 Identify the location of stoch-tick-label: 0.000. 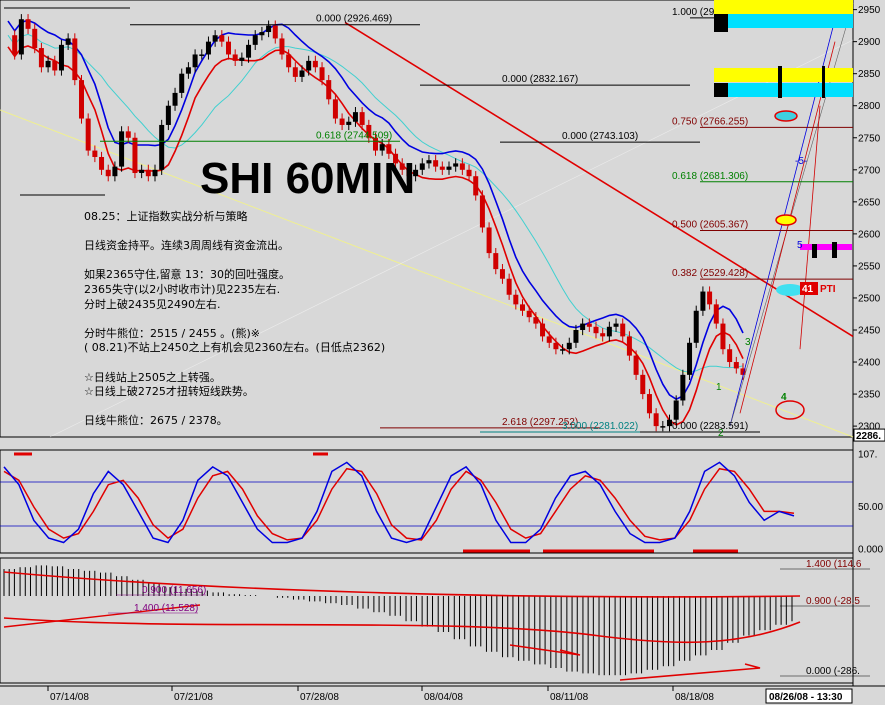
(870, 550).